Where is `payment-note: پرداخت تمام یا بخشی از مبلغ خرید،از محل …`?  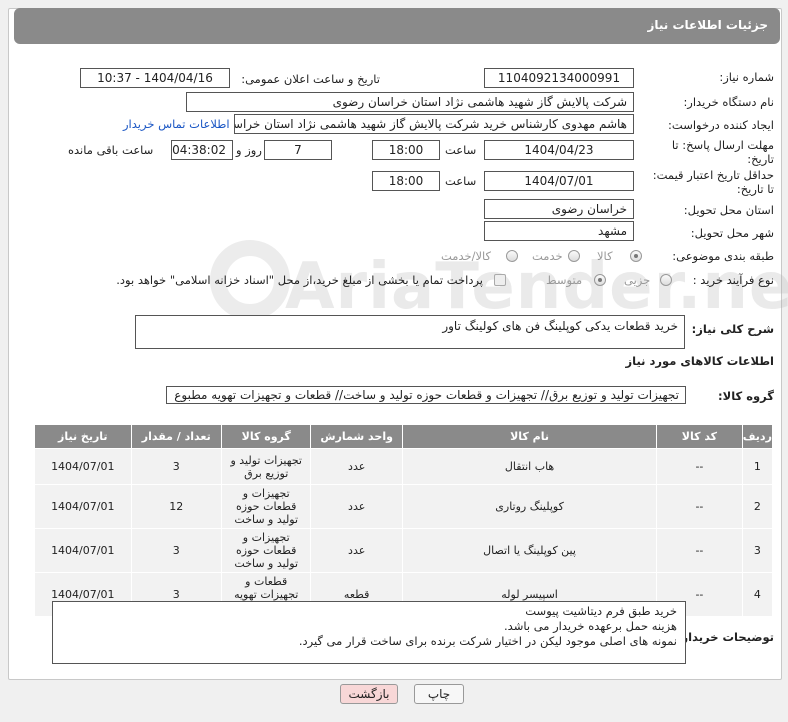 payment-note: پرداخت تمام یا بخشی از مبلغ خرید،از محل … is located at coordinates (299, 280).